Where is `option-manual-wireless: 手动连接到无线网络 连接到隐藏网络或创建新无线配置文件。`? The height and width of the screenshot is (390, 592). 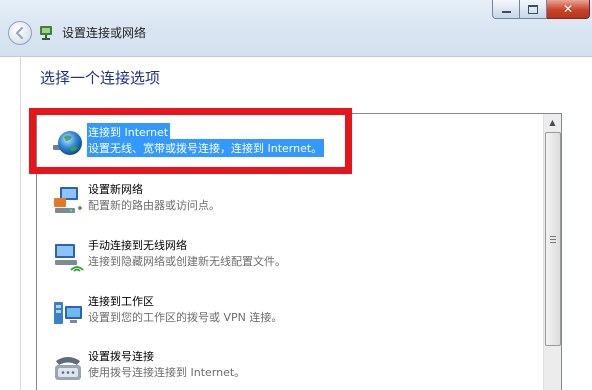
option-manual-wireless: 手动连接到无线网络 连接到隐藏网络或创建新无线配置文件。 is located at coordinates (287, 258).